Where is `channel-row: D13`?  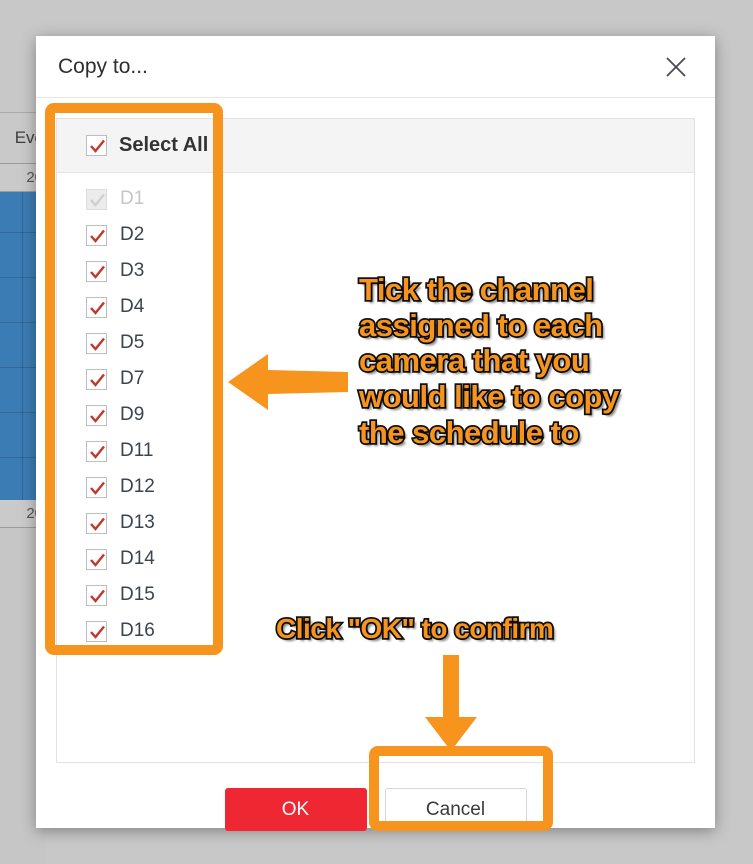 channel-row: D13 is located at coordinates (375, 523).